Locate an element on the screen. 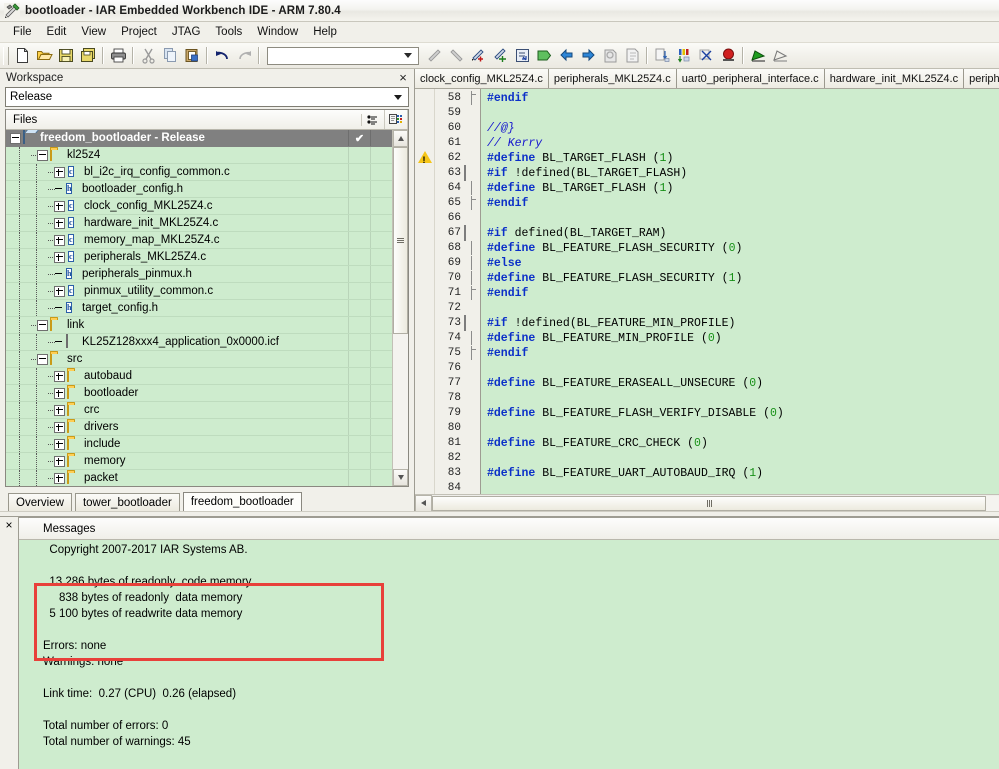  code-line: #define BL_FEATURE_CRC_CHECK (0) is located at coordinates (743, 443).